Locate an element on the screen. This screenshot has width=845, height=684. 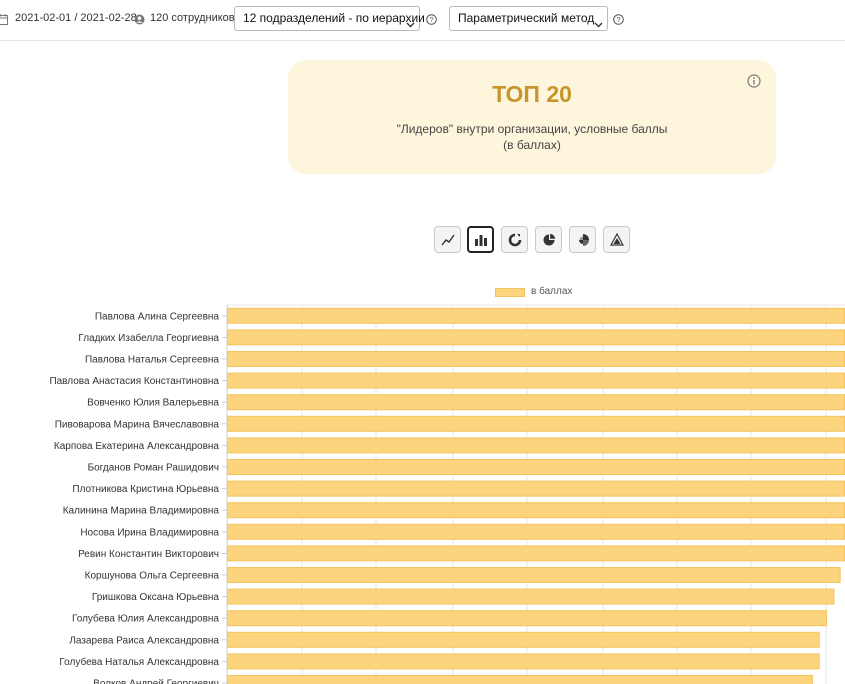
y-tick-label: Павлова Анастасия Константиновна is located at coordinates (134, 381).